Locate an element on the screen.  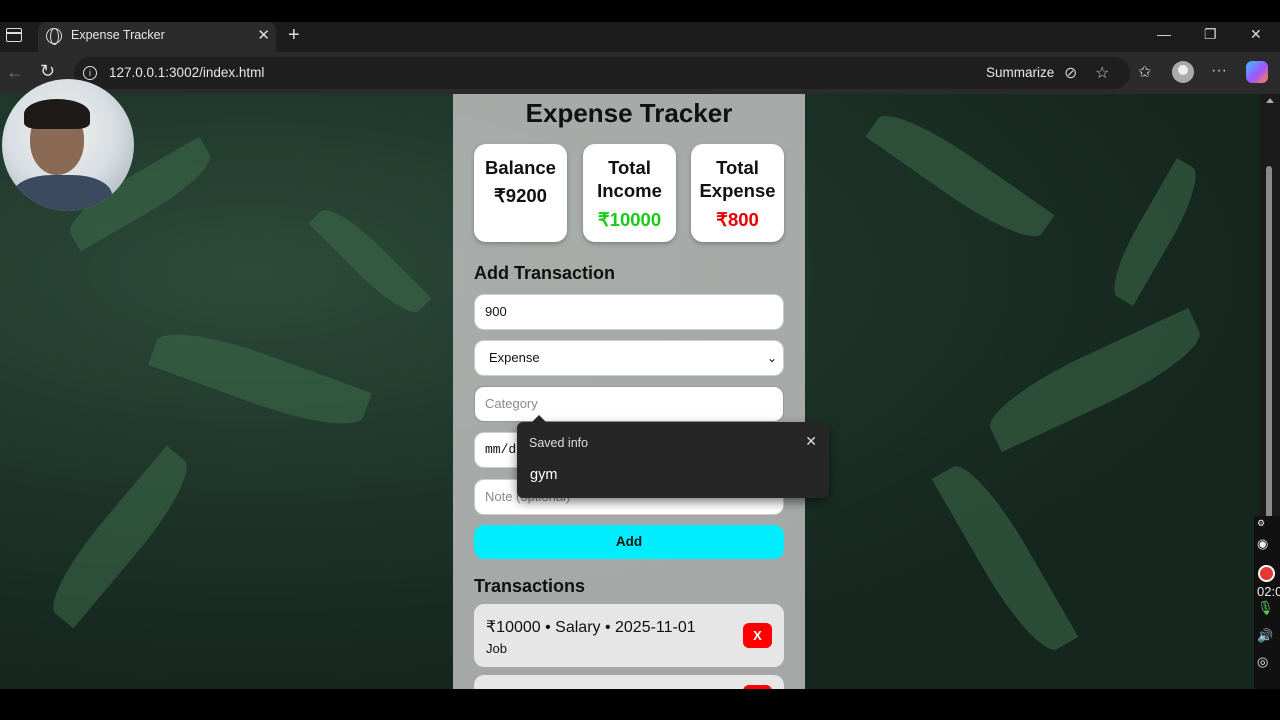
delete-transaction-button: X is located at coordinates (757, 635).